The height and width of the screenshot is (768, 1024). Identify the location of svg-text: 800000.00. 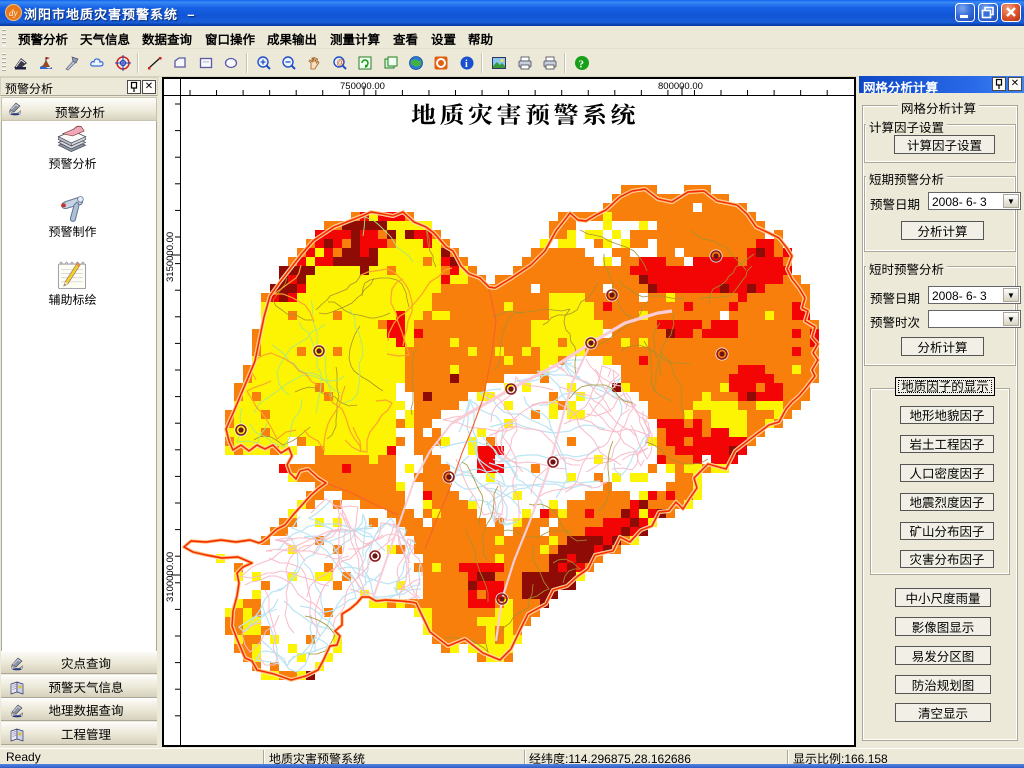
(680, 86).